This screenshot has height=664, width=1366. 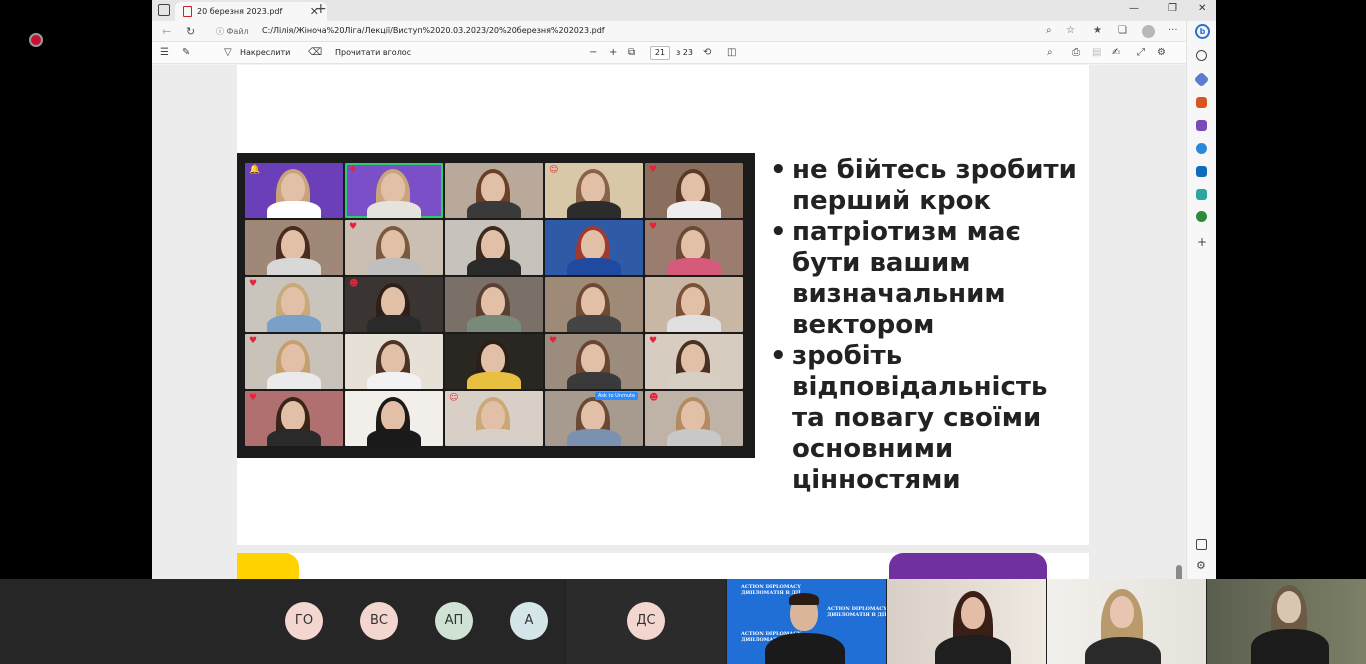 What do you see at coordinates (707, 52) in the screenshot?
I see `rotate-button: ⟲` at bounding box center [707, 52].